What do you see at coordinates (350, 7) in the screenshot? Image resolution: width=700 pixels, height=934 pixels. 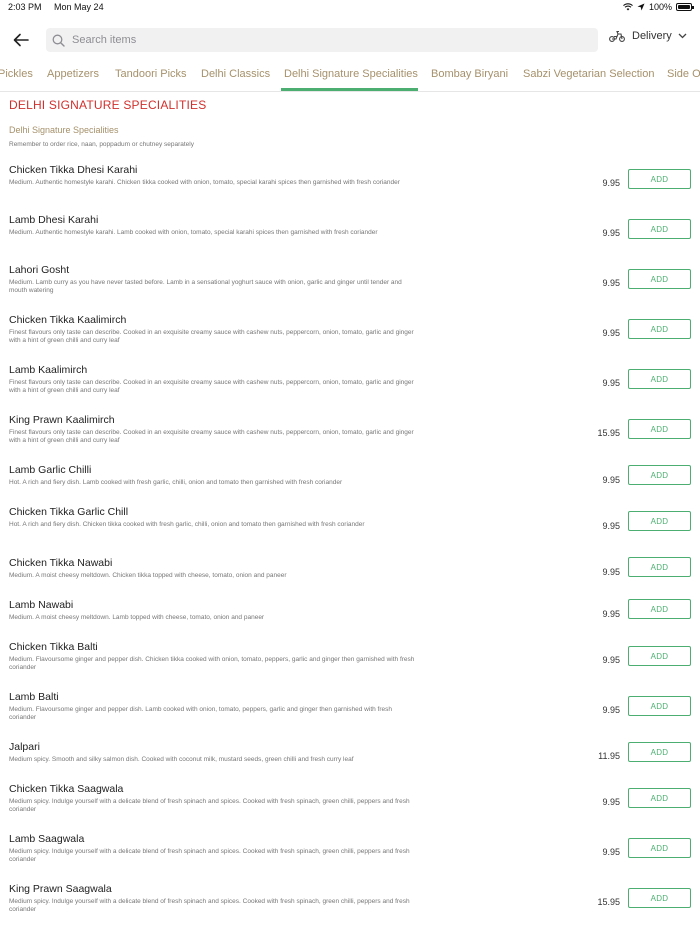 I see `status-bar: 2:03 PM Mon May 24 100%` at bounding box center [350, 7].